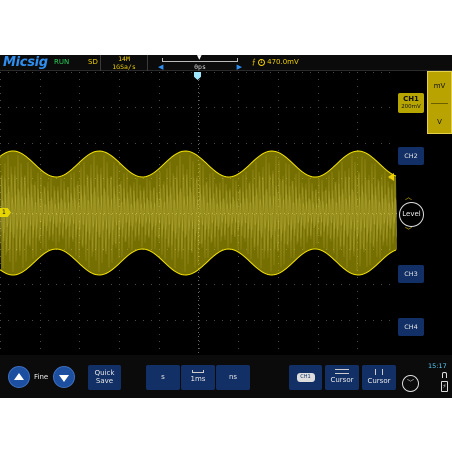 The width and height of the screenshot is (452, 452). I want to click on trigger-level-arrow-icon, so click(391, 177).